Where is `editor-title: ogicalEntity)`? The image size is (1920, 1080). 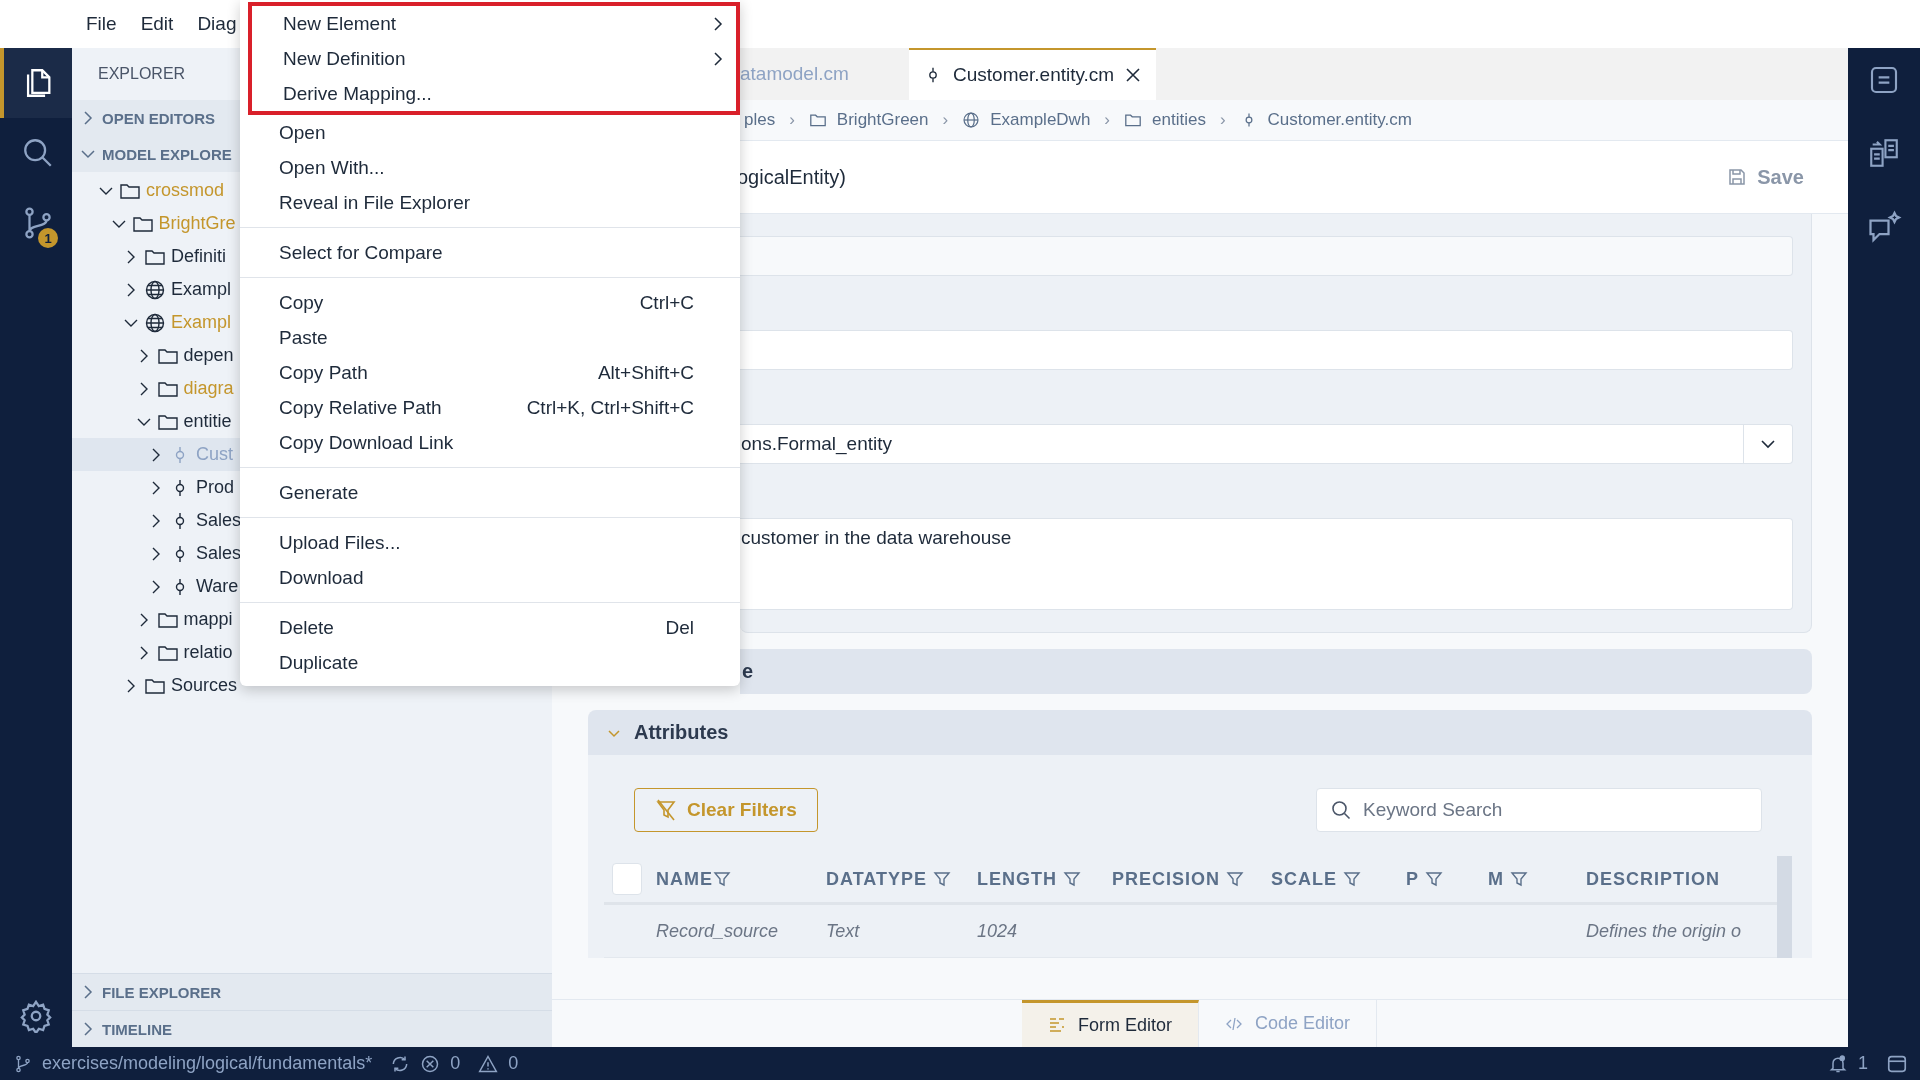 editor-title: ogicalEntity) is located at coordinates (791, 177).